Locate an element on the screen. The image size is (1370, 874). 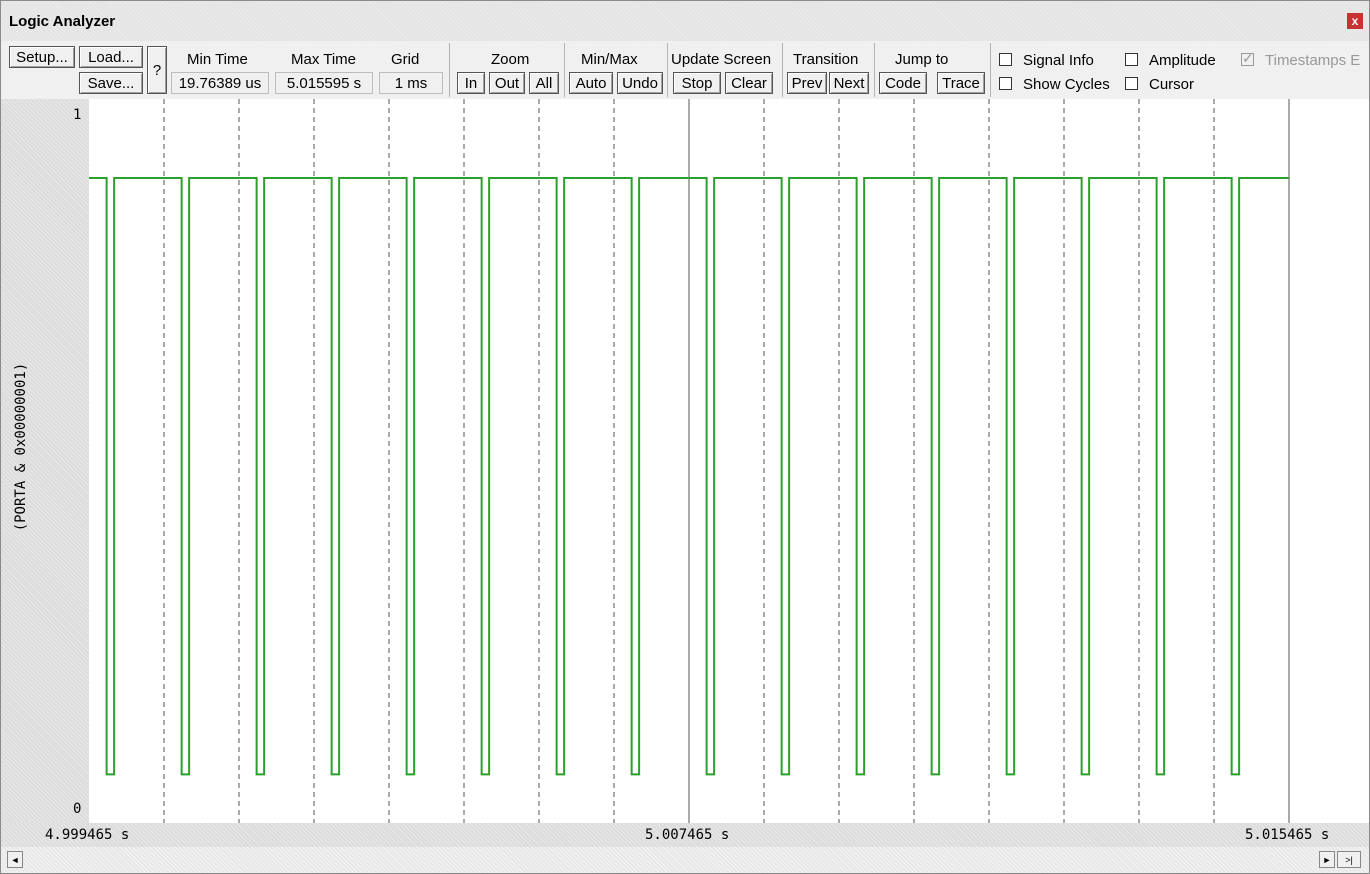
zoom-in-button: In is located at coordinates (471, 83).